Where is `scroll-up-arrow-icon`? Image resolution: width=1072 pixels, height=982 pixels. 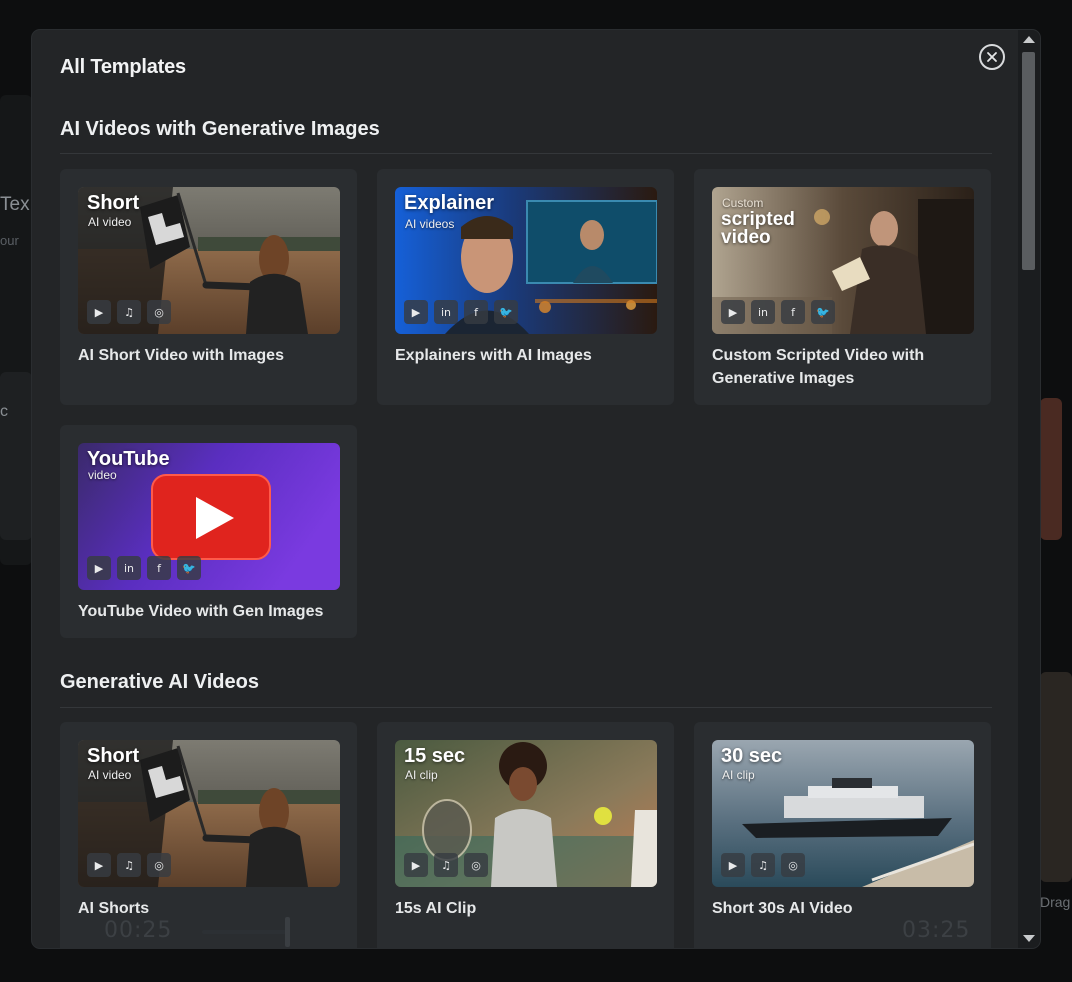 scroll-up-arrow-icon is located at coordinates (1029, 39).